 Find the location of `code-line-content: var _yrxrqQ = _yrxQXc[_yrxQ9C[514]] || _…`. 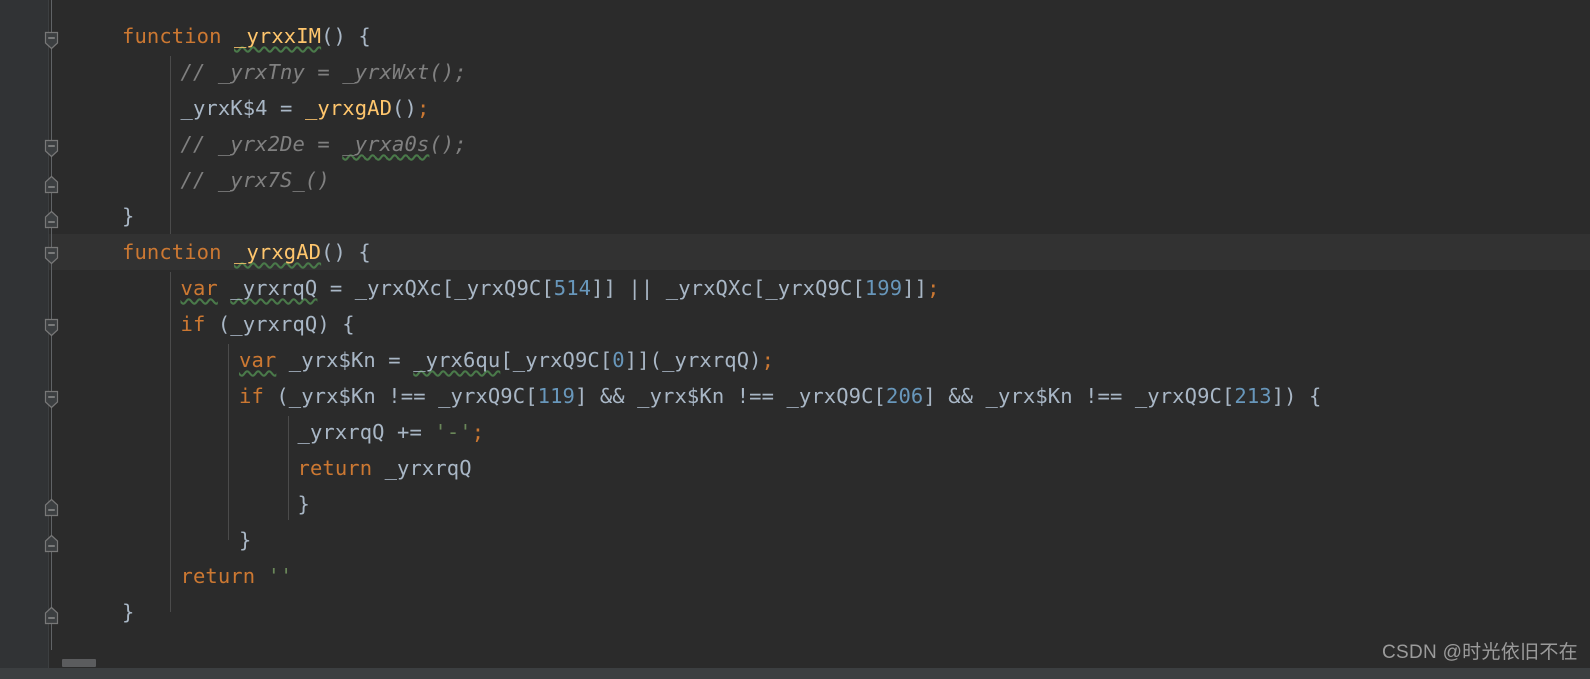

code-line-content: var _yrxrqQ = _yrxQXc[_yrxQ9C[514]] || _… is located at coordinates (494, 288).